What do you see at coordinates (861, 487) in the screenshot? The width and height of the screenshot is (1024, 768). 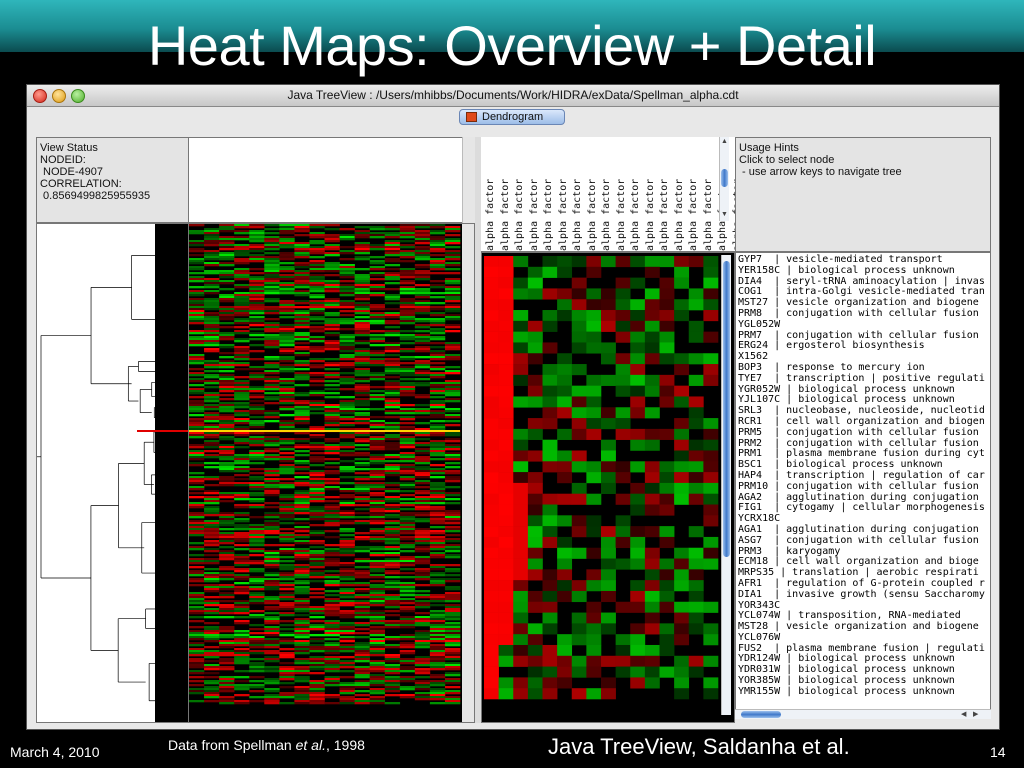 I see `gene-list-item: PRM10 | conjugation with cellular fusion` at bounding box center [861, 487].